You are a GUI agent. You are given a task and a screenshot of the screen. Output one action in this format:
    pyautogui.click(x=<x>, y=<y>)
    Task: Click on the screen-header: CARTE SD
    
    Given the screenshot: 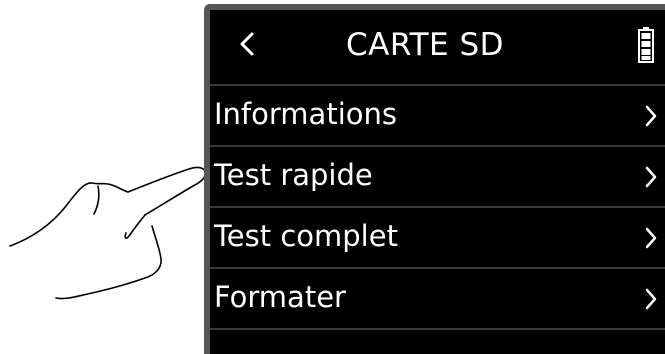 What is the action you would take?
    pyautogui.click(x=437, y=48)
    